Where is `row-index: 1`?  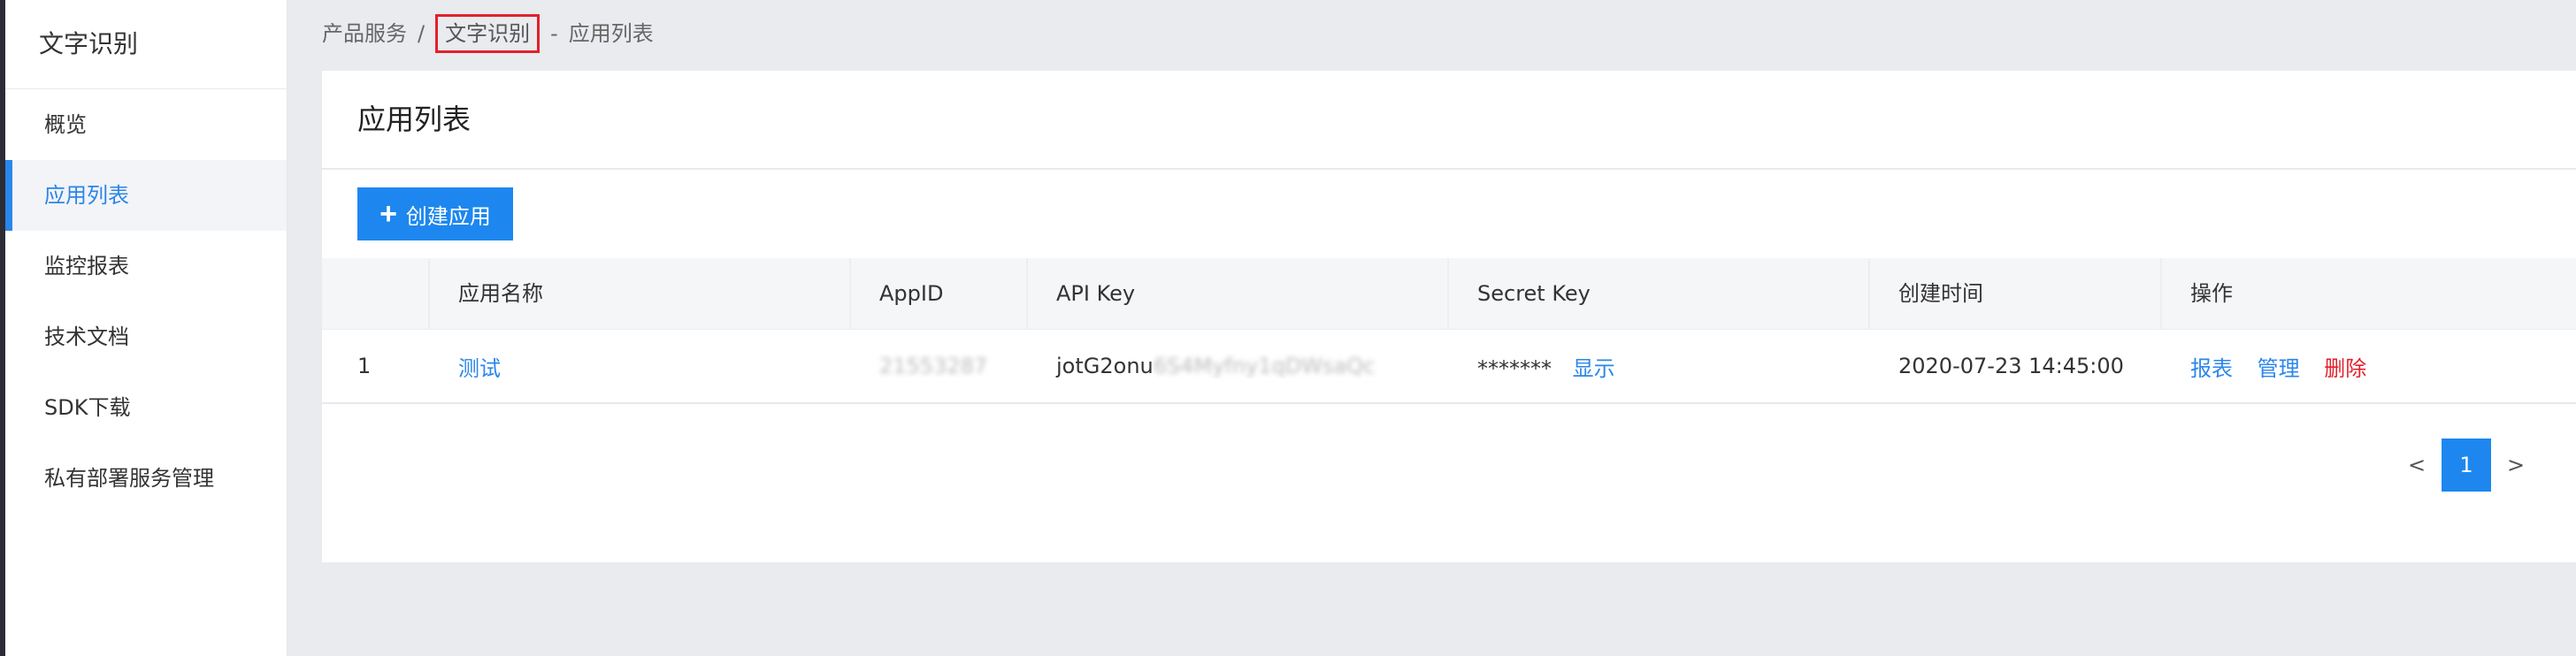 row-index: 1 is located at coordinates (364, 366).